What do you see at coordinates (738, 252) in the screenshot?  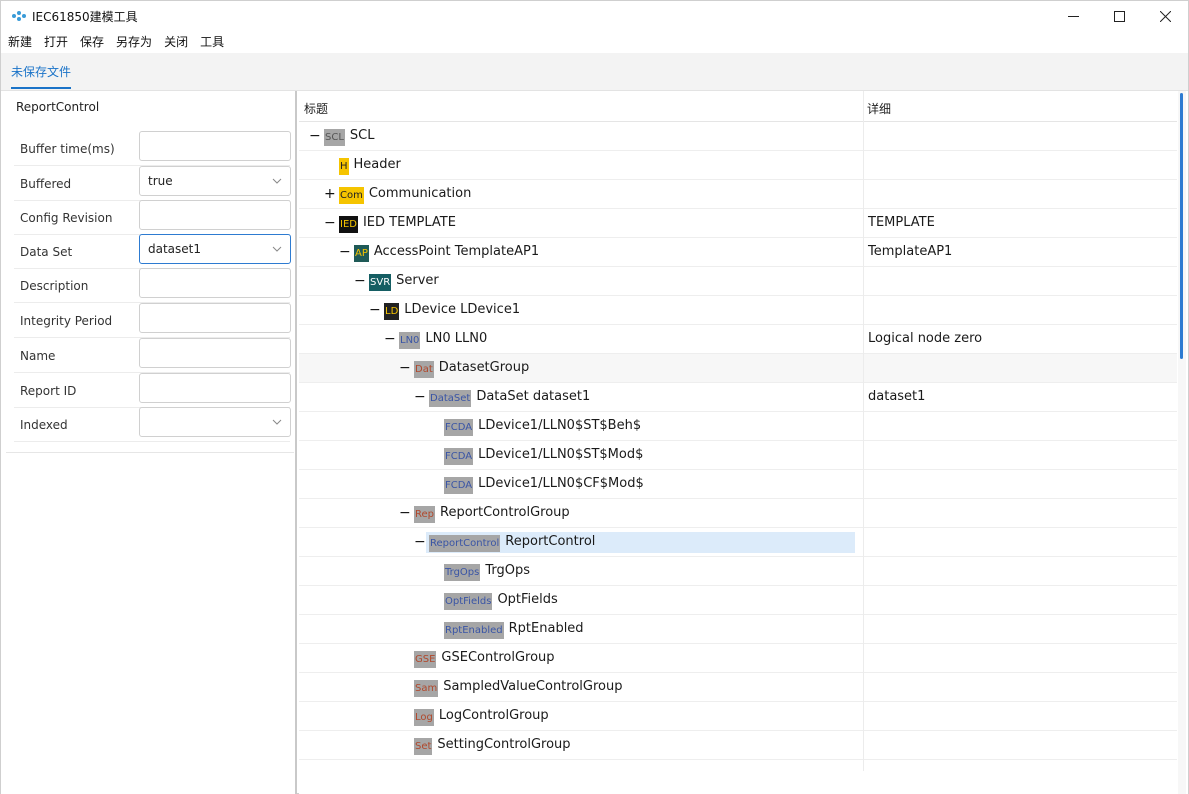 I see `tree-row: − AP AccessPoint TemplateAP1 TemplateAP1` at bounding box center [738, 252].